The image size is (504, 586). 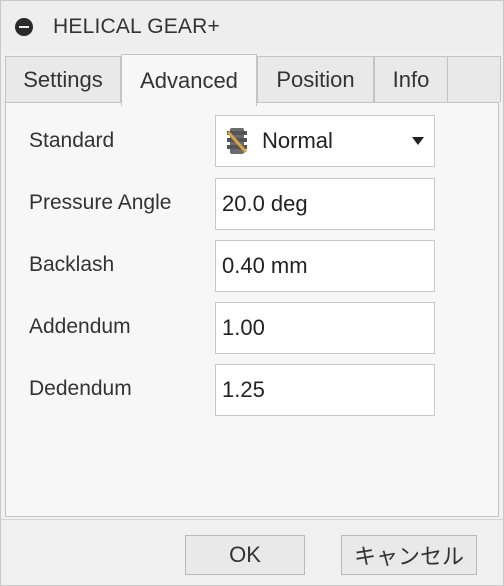 What do you see at coordinates (325, 390) in the screenshot?
I see `dedendum-input: 1.25` at bounding box center [325, 390].